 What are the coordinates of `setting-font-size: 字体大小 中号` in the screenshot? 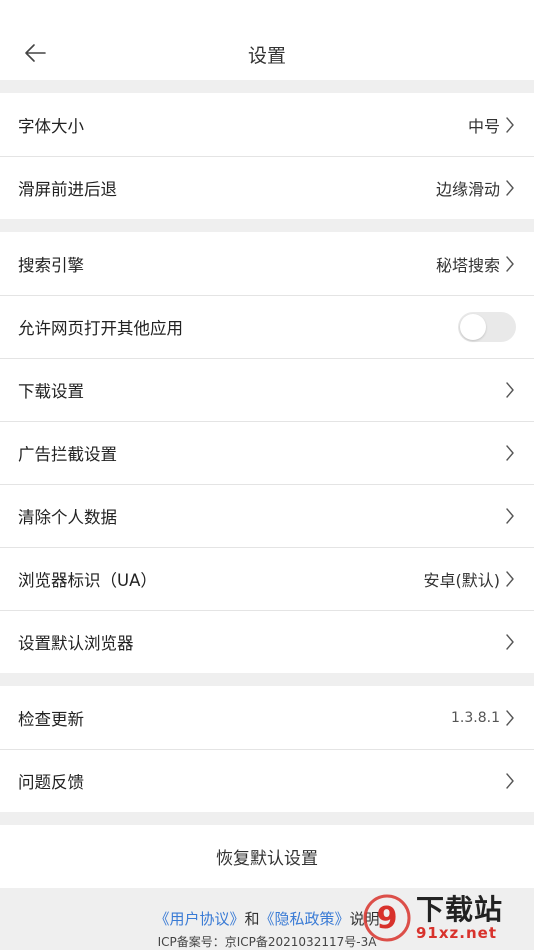 It's located at (267, 124).